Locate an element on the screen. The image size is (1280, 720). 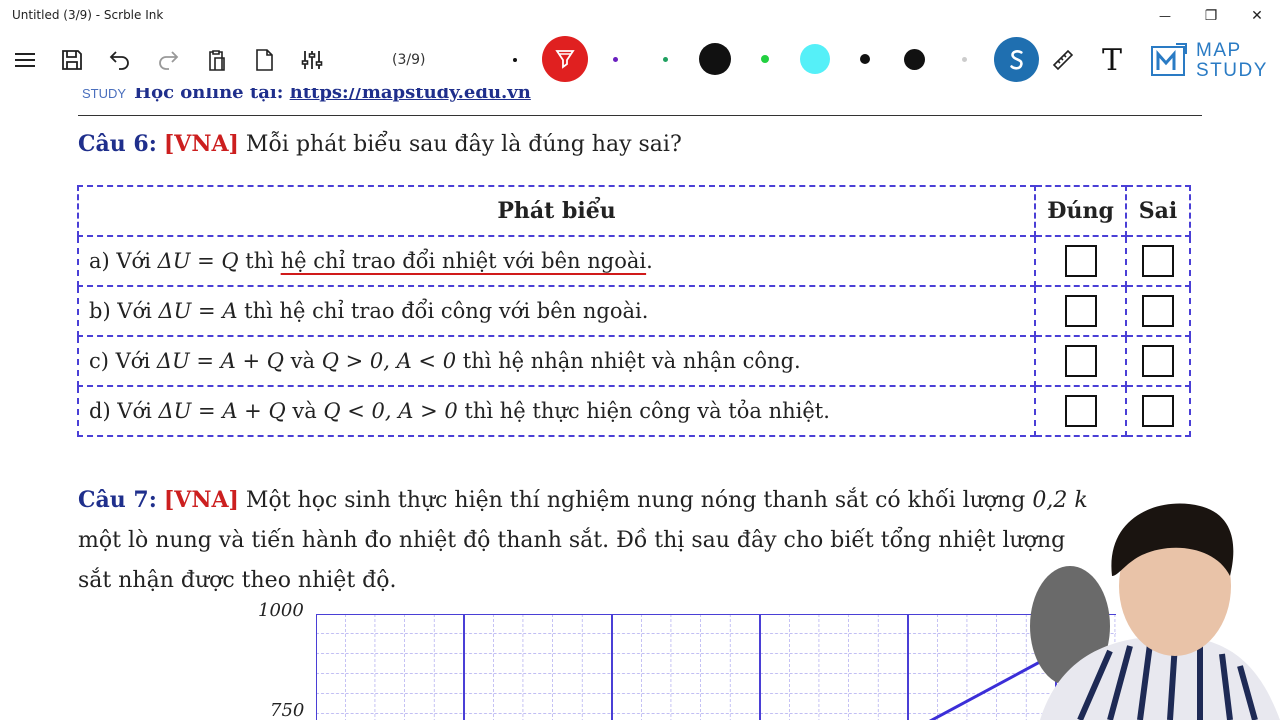
statement-d-mid: và is located at coordinates (304, 411).